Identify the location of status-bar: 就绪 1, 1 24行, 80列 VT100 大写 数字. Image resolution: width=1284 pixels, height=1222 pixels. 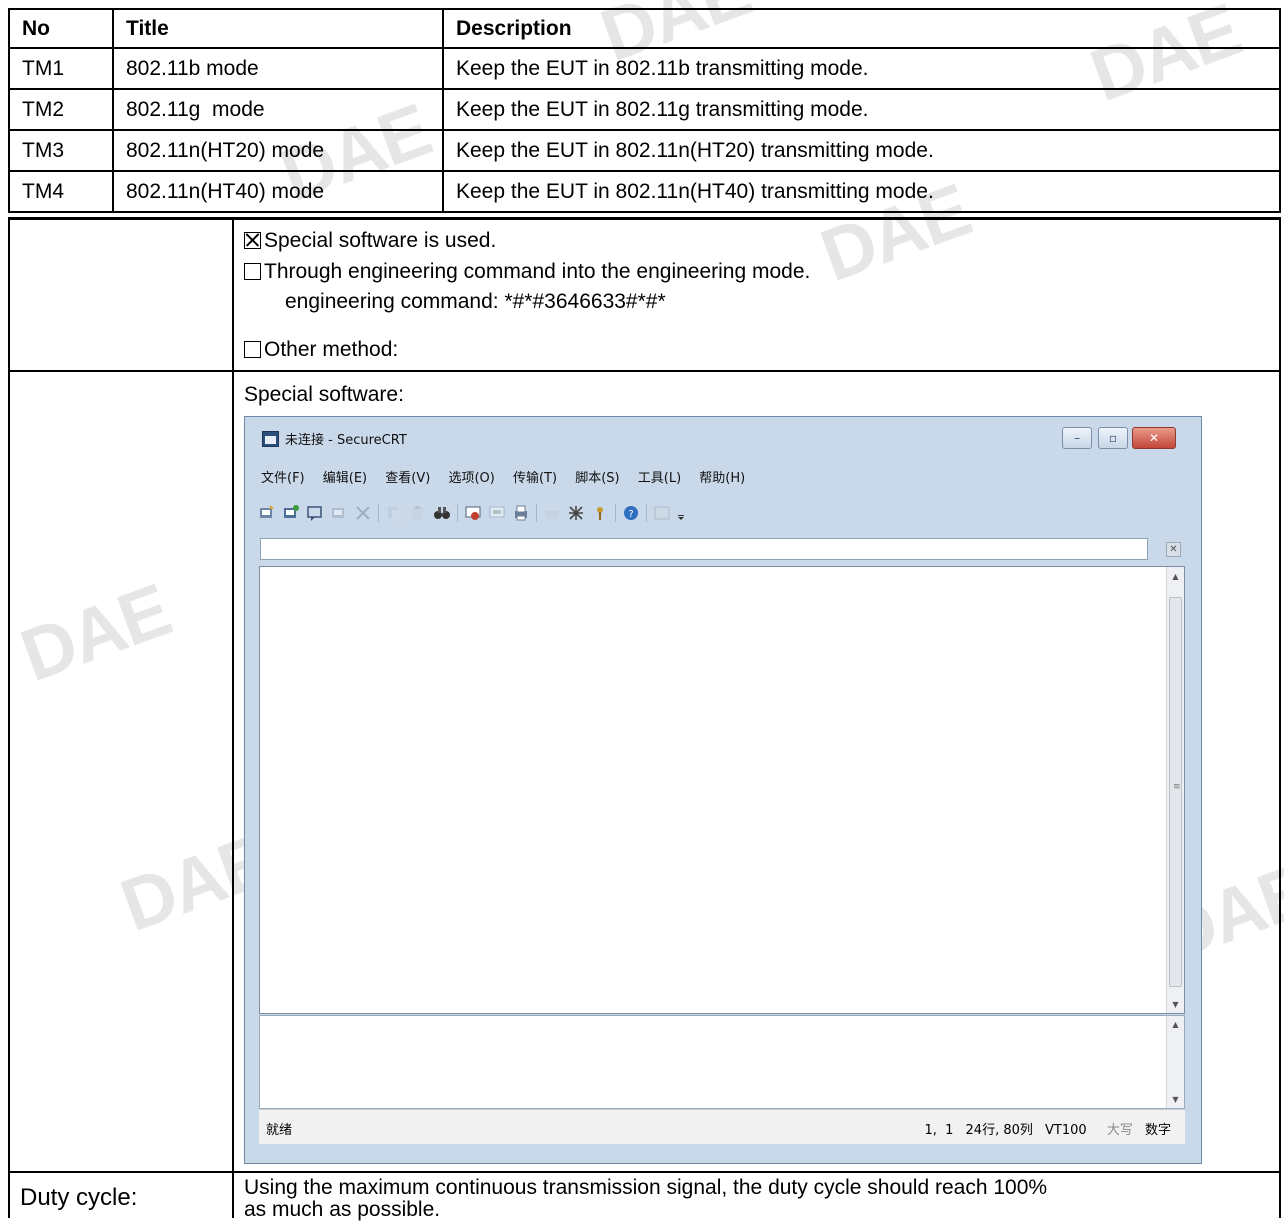
(722, 1126).